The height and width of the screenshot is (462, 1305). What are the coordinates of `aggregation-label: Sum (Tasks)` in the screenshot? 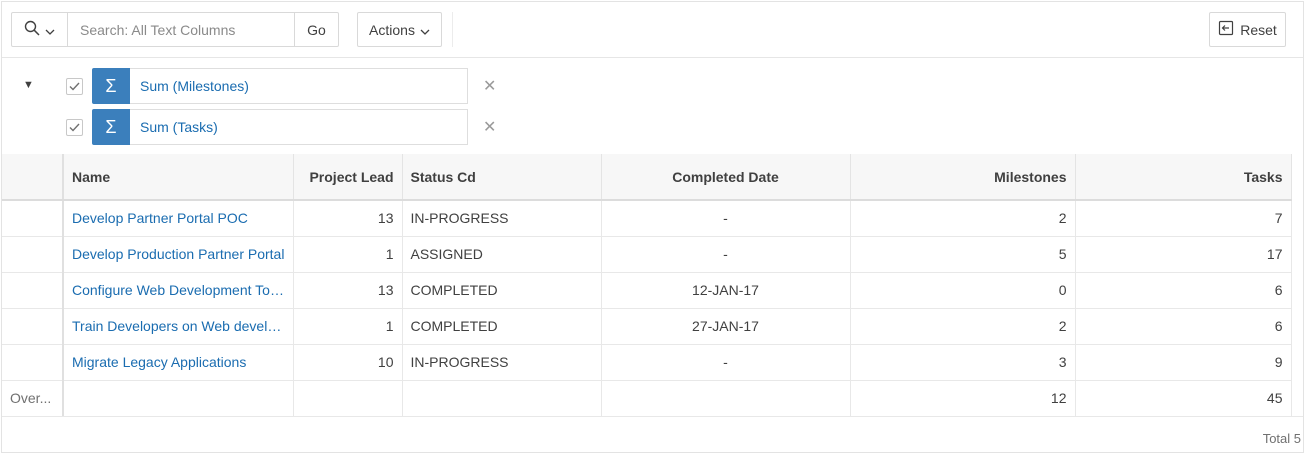 It's located at (299, 127).